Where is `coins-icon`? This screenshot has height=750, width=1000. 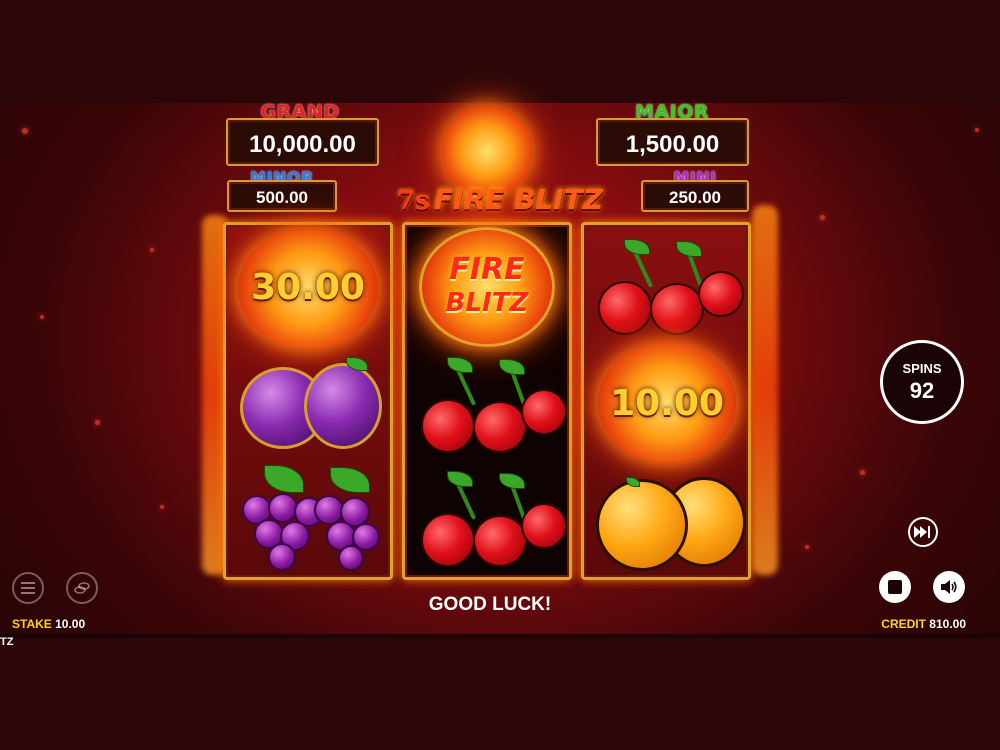 coins-icon is located at coordinates (82, 588).